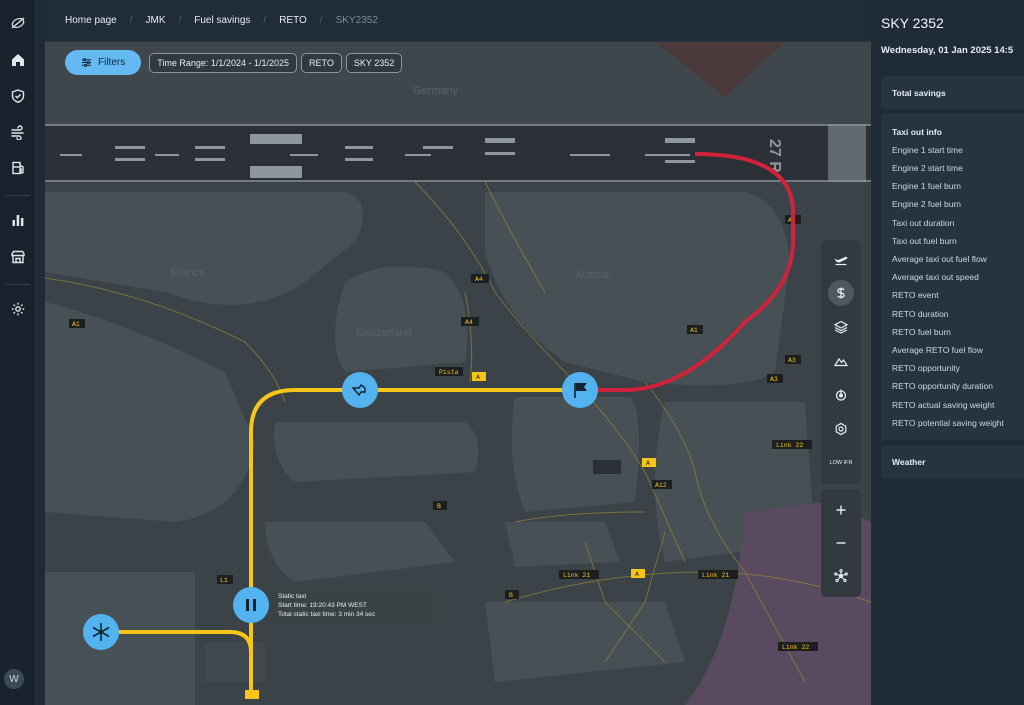  What do you see at coordinates (327, 614) in the screenshot?
I see `tooltip-total-time: Total static taxi time: 3 min 34 sec` at bounding box center [327, 614].